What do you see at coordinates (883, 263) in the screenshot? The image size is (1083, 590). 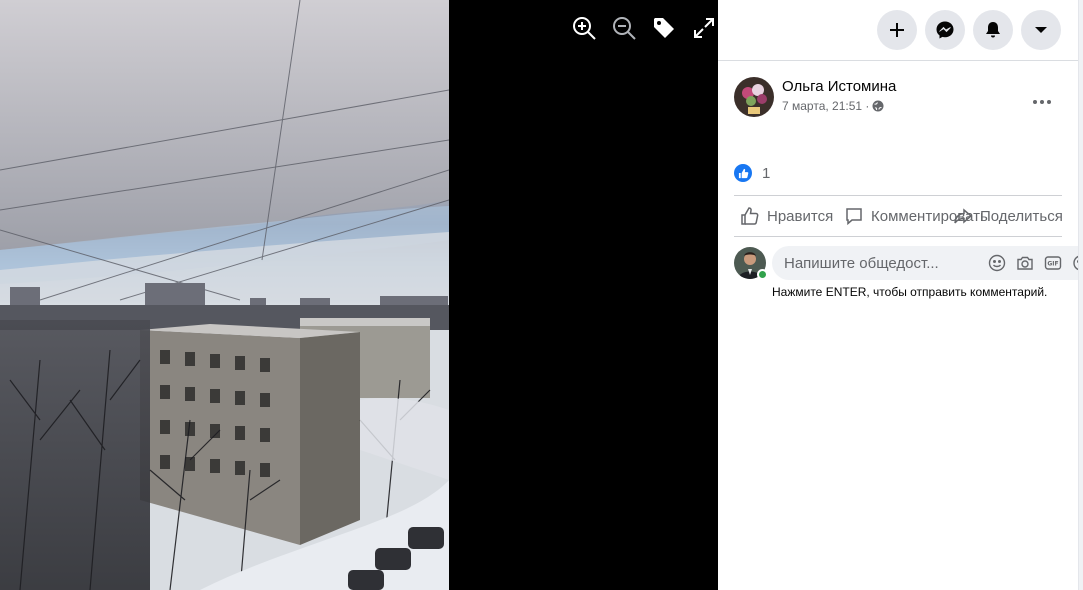 I see `comment-input` at bounding box center [883, 263].